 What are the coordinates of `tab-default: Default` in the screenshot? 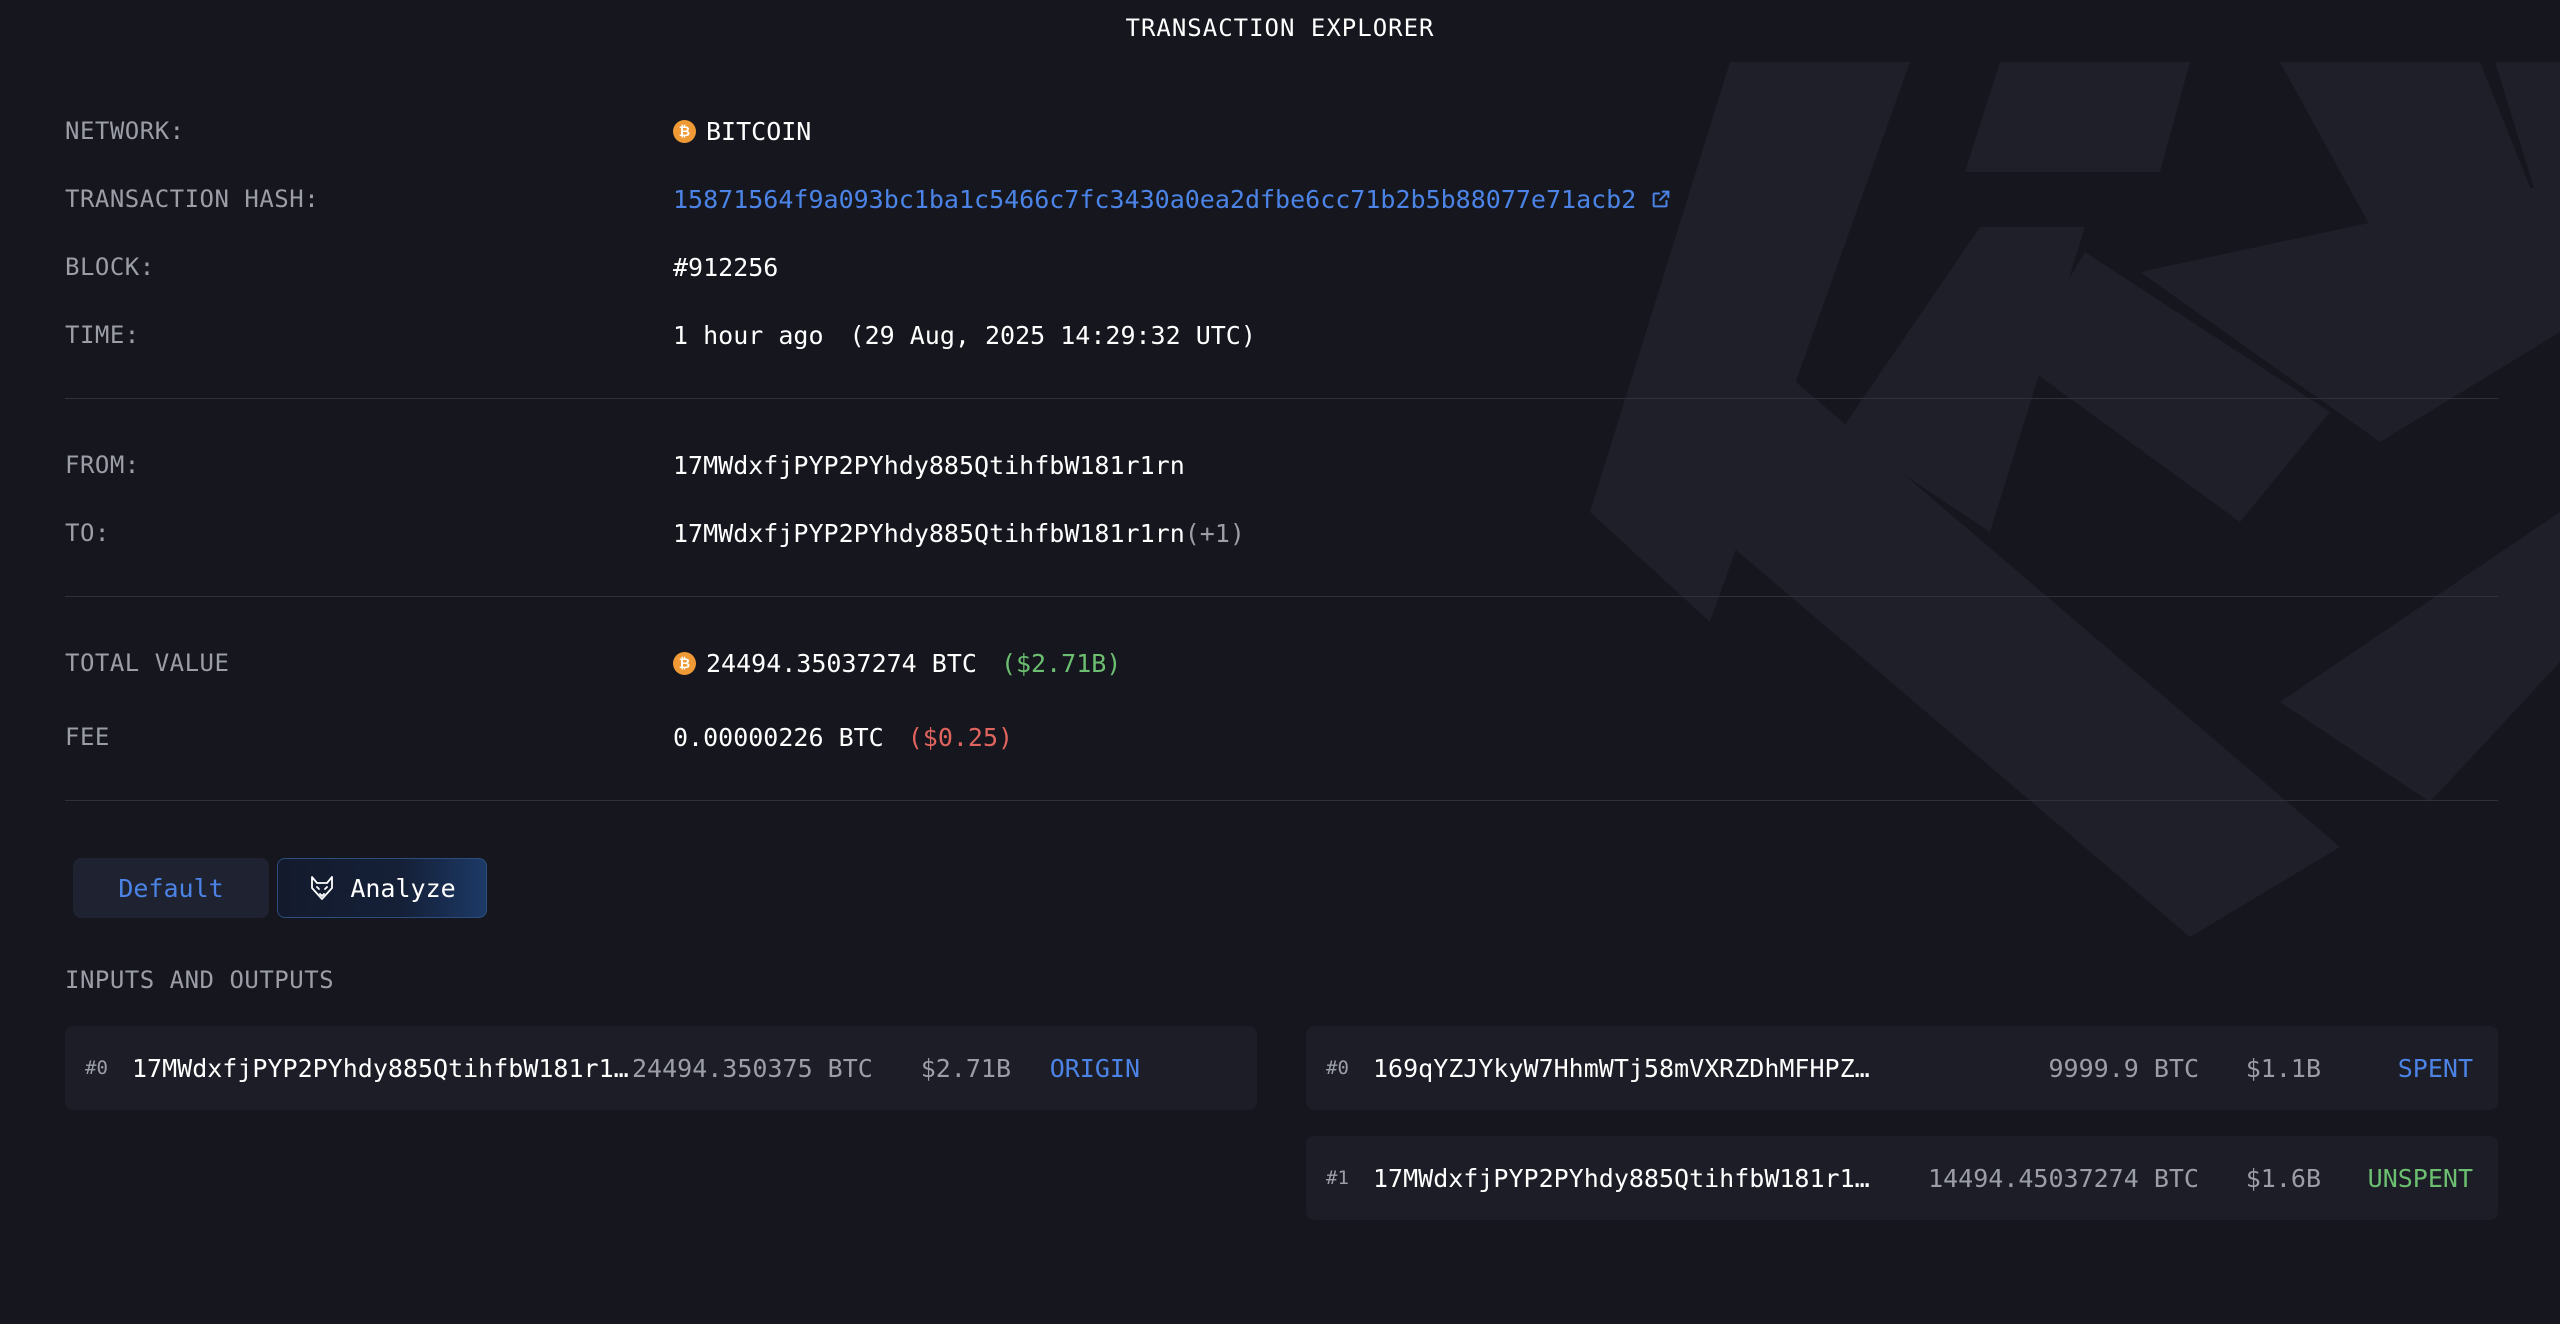 It's located at (171, 888).